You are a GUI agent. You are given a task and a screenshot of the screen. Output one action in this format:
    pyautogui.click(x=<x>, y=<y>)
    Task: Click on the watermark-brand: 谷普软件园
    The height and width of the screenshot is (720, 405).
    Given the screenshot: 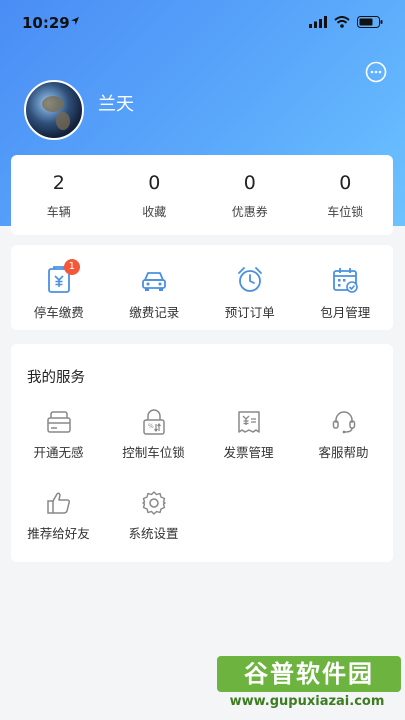 What is the action you would take?
    pyautogui.click(x=309, y=674)
    